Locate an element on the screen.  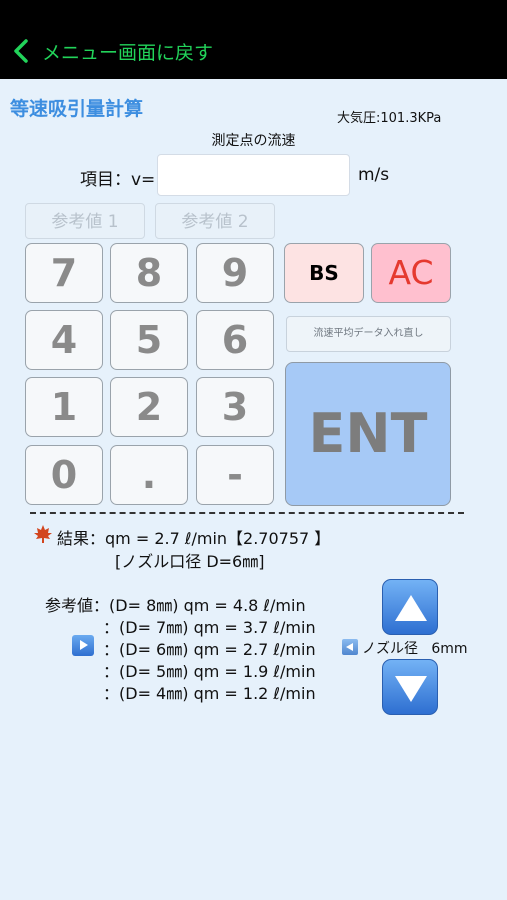
nozzle-up-button is located at coordinates (410, 607).